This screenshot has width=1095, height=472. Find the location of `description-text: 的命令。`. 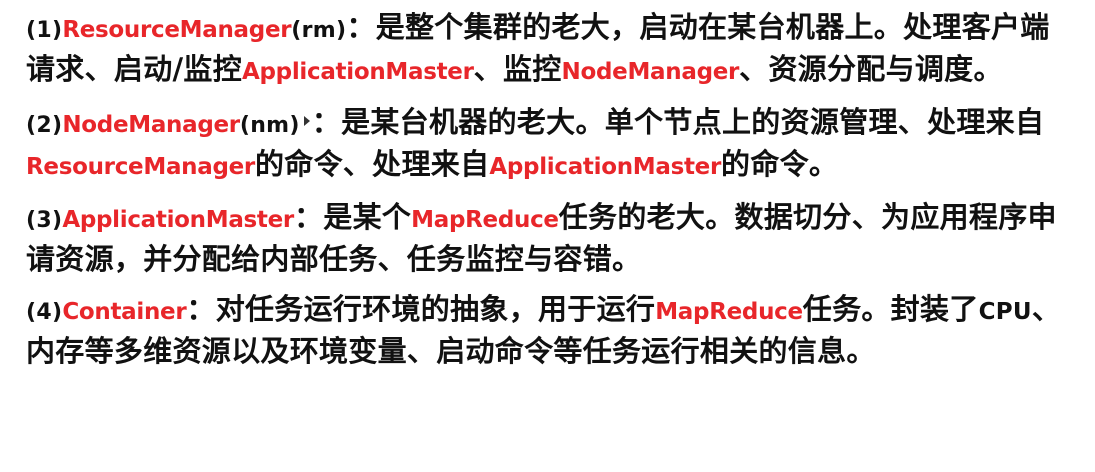

description-text: 的命令。 is located at coordinates (780, 164).